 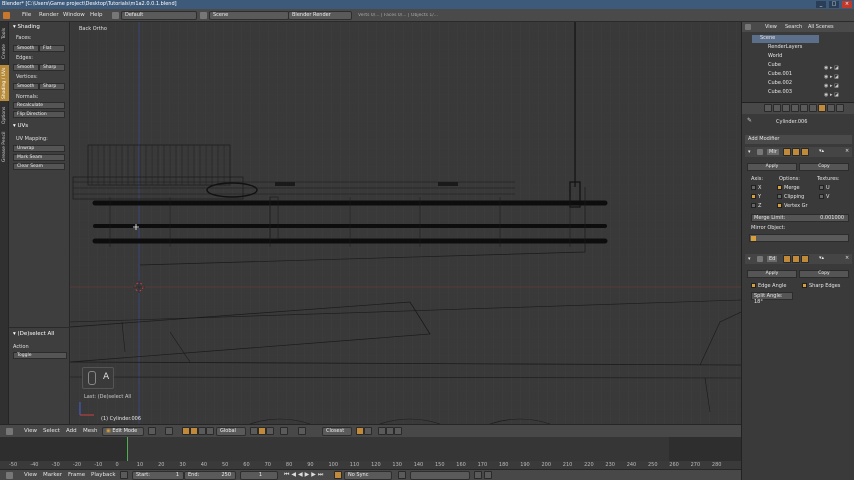 What do you see at coordinates (123, 431) in the screenshot?
I see `mode-dropdown: ▣ Edit Mode` at bounding box center [123, 431].